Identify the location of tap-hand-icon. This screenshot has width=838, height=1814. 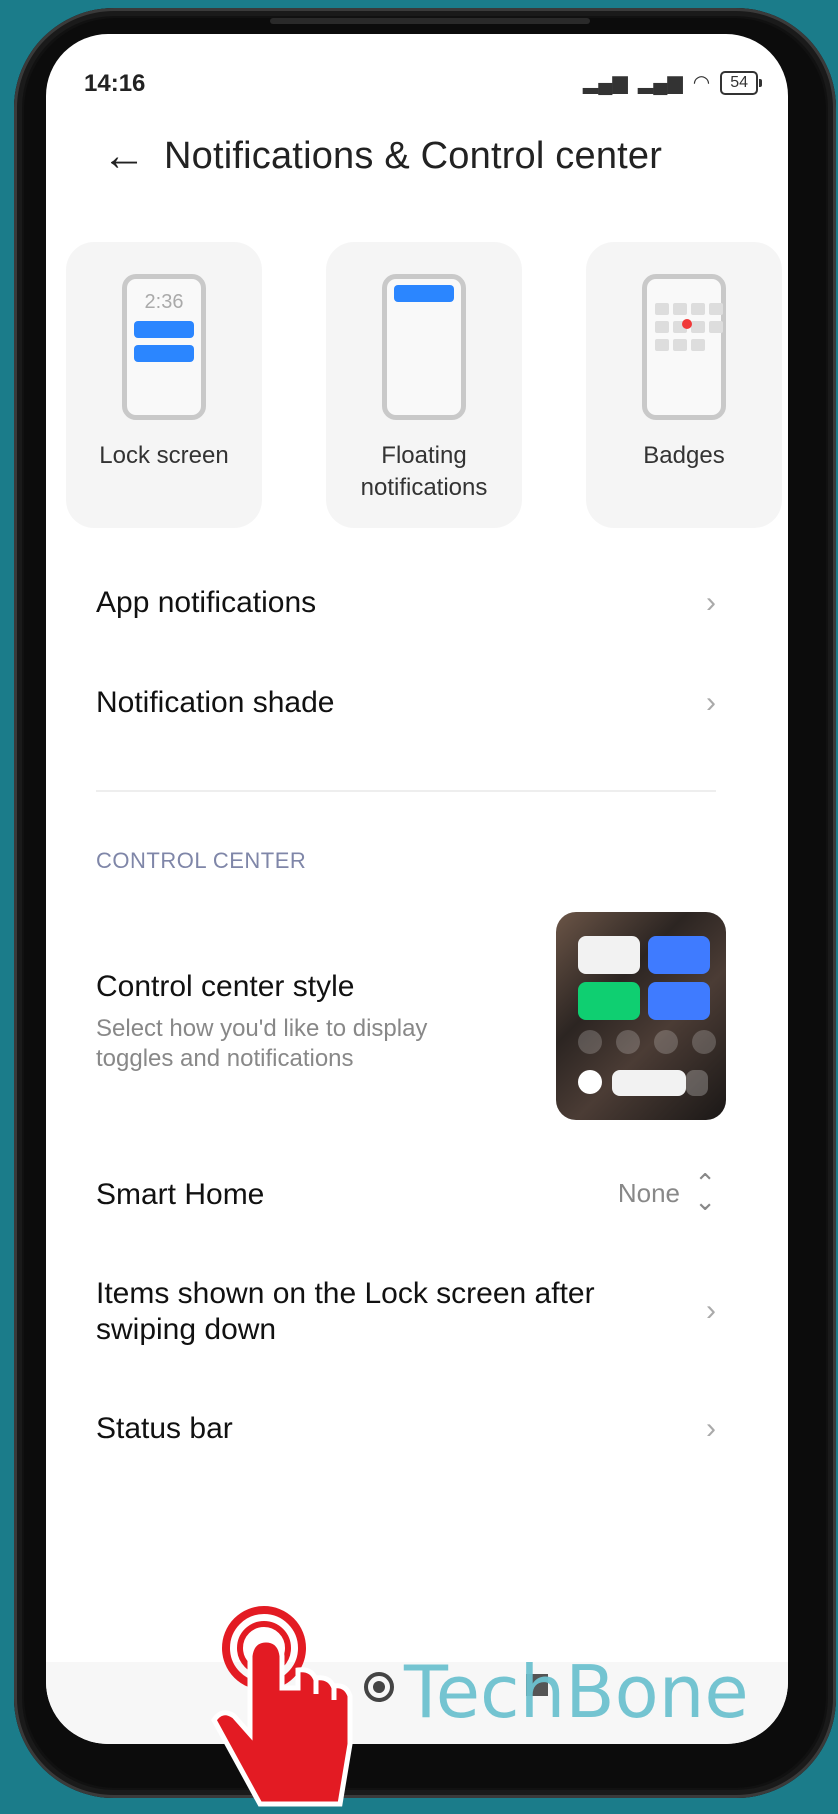
(282, 1706).